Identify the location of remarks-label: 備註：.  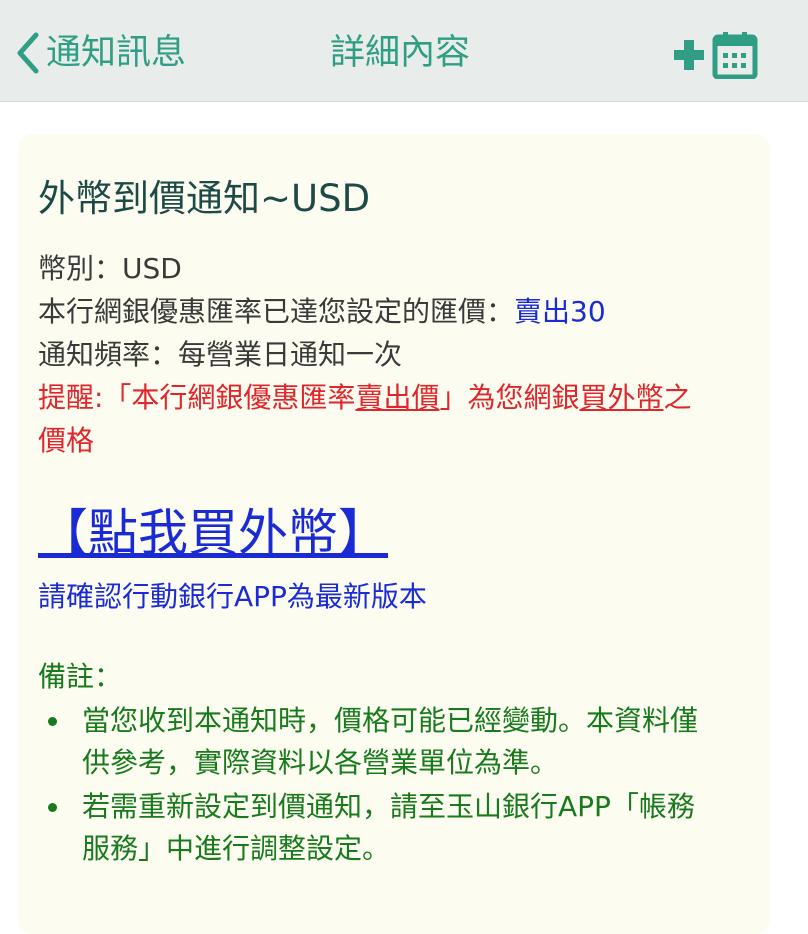
(80, 676).